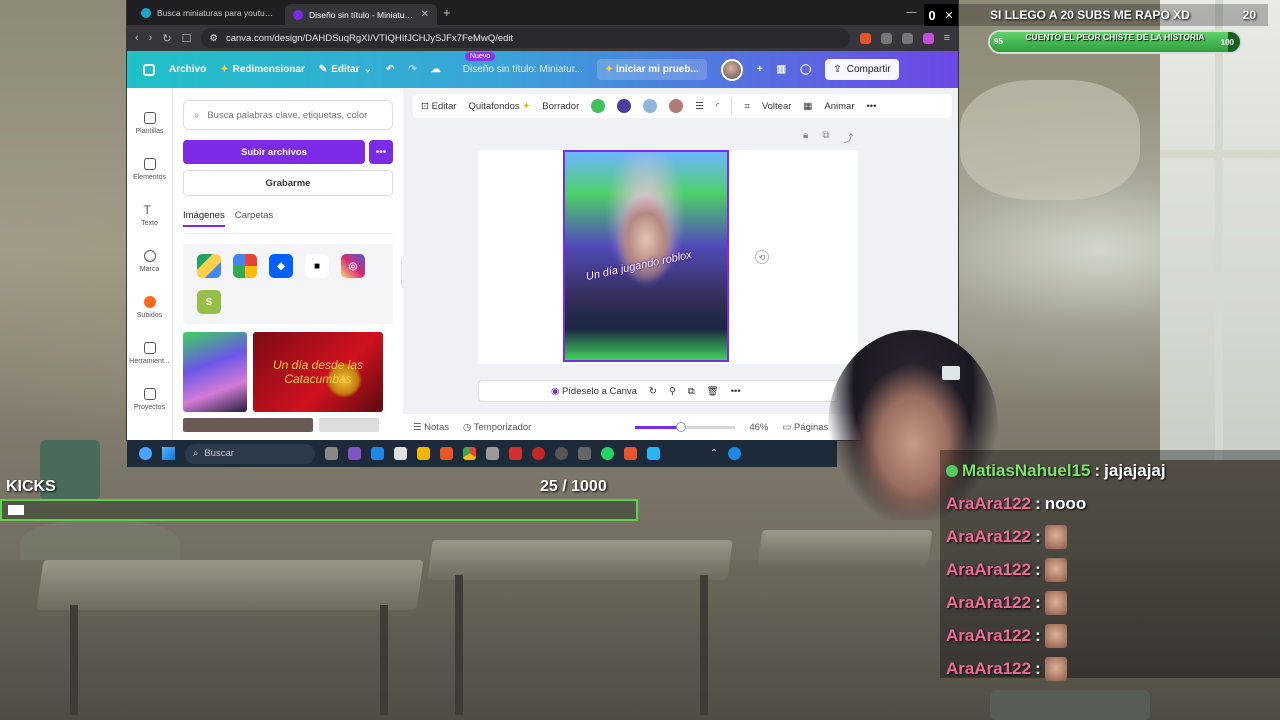 The width and height of the screenshot is (1280, 720). Describe the element at coordinates (758, 427) in the screenshot. I see `zoom-value: 46%` at that location.